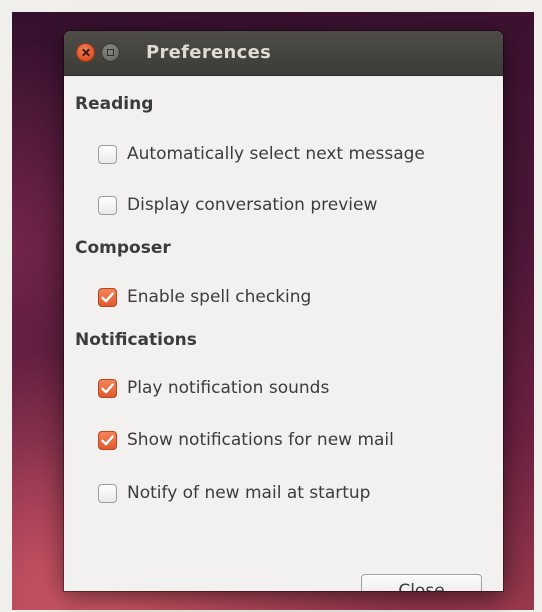 This screenshot has width=542, height=612. I want to click on window-title: Preferences, so click(209, 52).